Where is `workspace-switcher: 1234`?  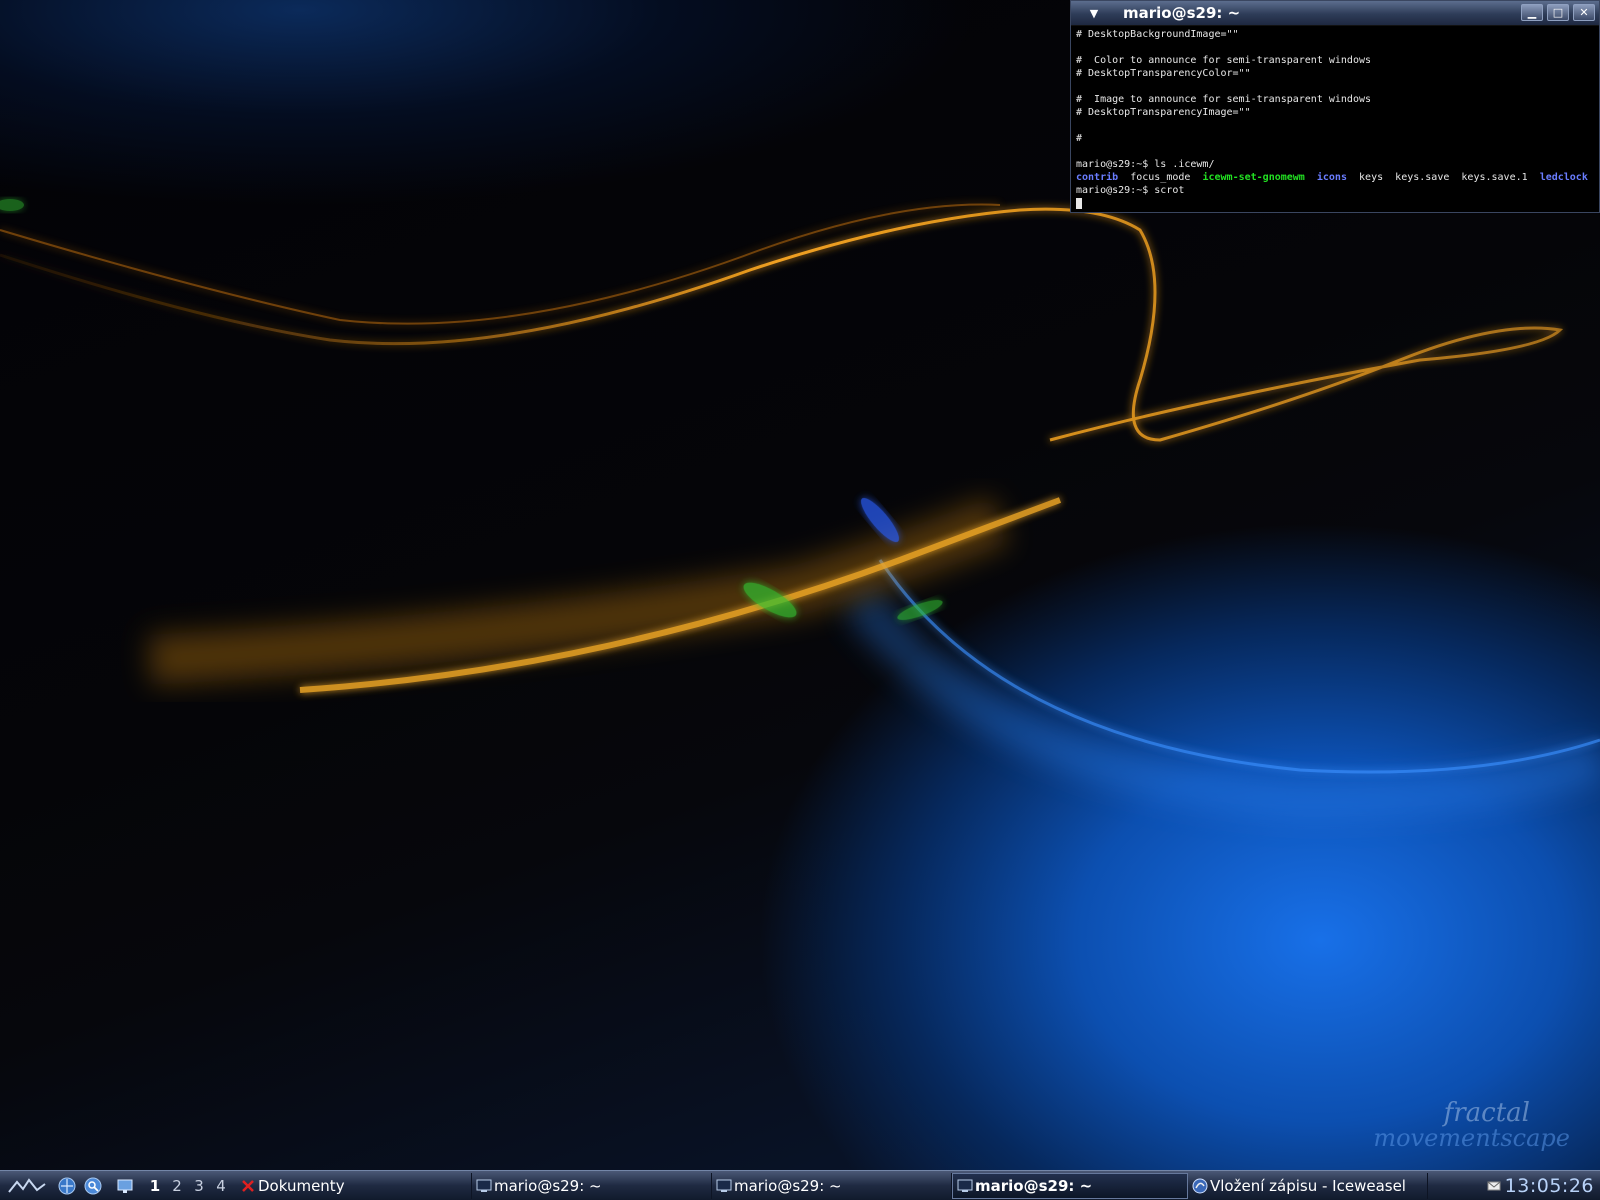 workspace-switcher: 1234 is located at coordinates (188, 1186).